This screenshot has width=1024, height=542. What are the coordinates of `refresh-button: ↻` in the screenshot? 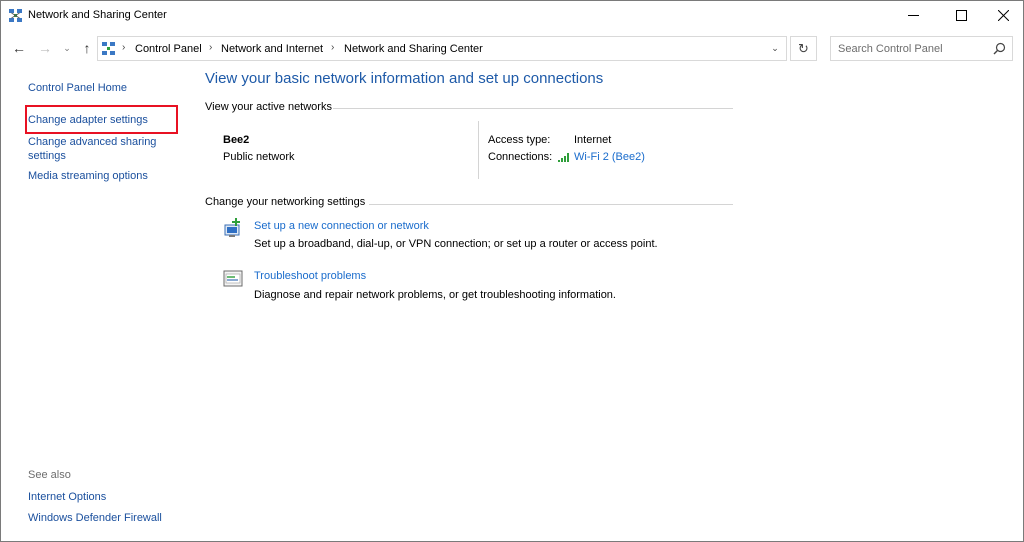 It's located at (803, 48).